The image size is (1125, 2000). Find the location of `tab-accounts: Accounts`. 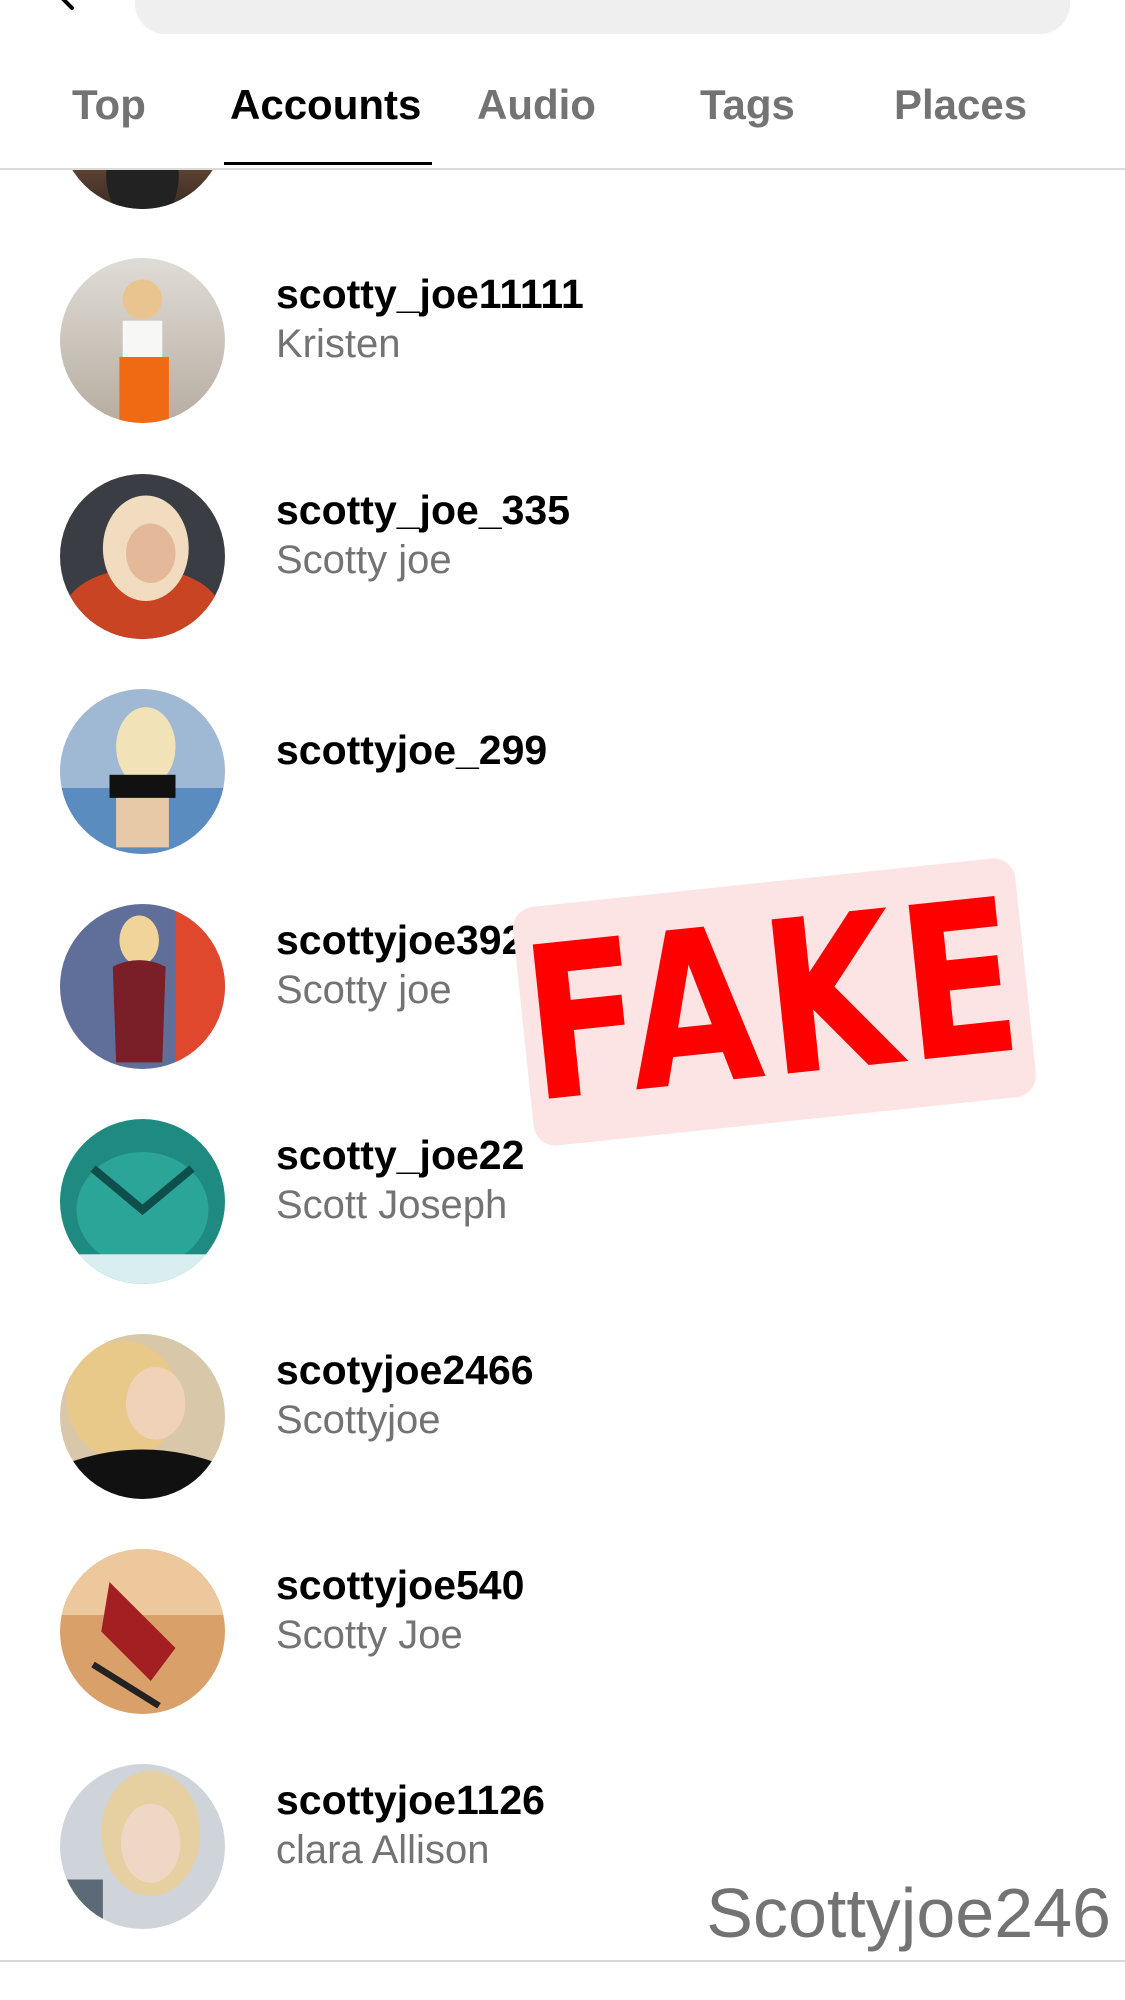

tab-accounts: Accounts is located at coordinates (325, 105).